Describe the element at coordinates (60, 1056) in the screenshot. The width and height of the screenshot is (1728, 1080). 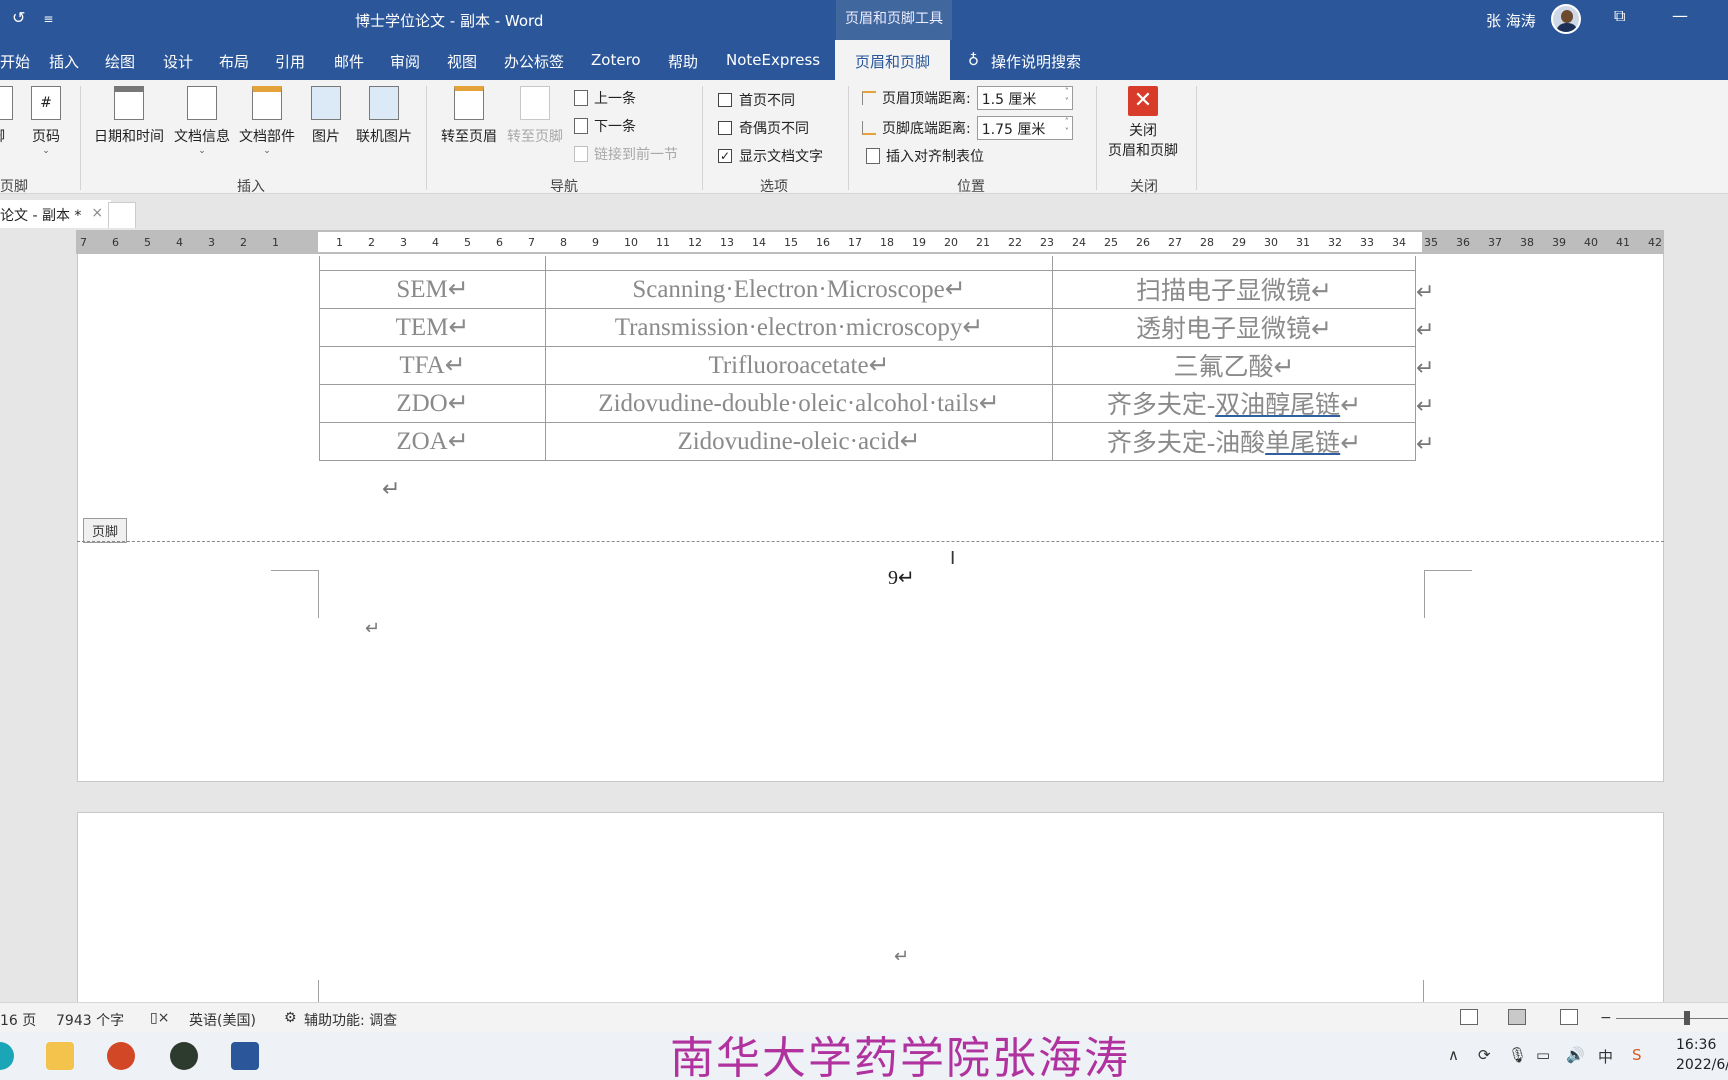
I see `file-explorer-icon` at that location.